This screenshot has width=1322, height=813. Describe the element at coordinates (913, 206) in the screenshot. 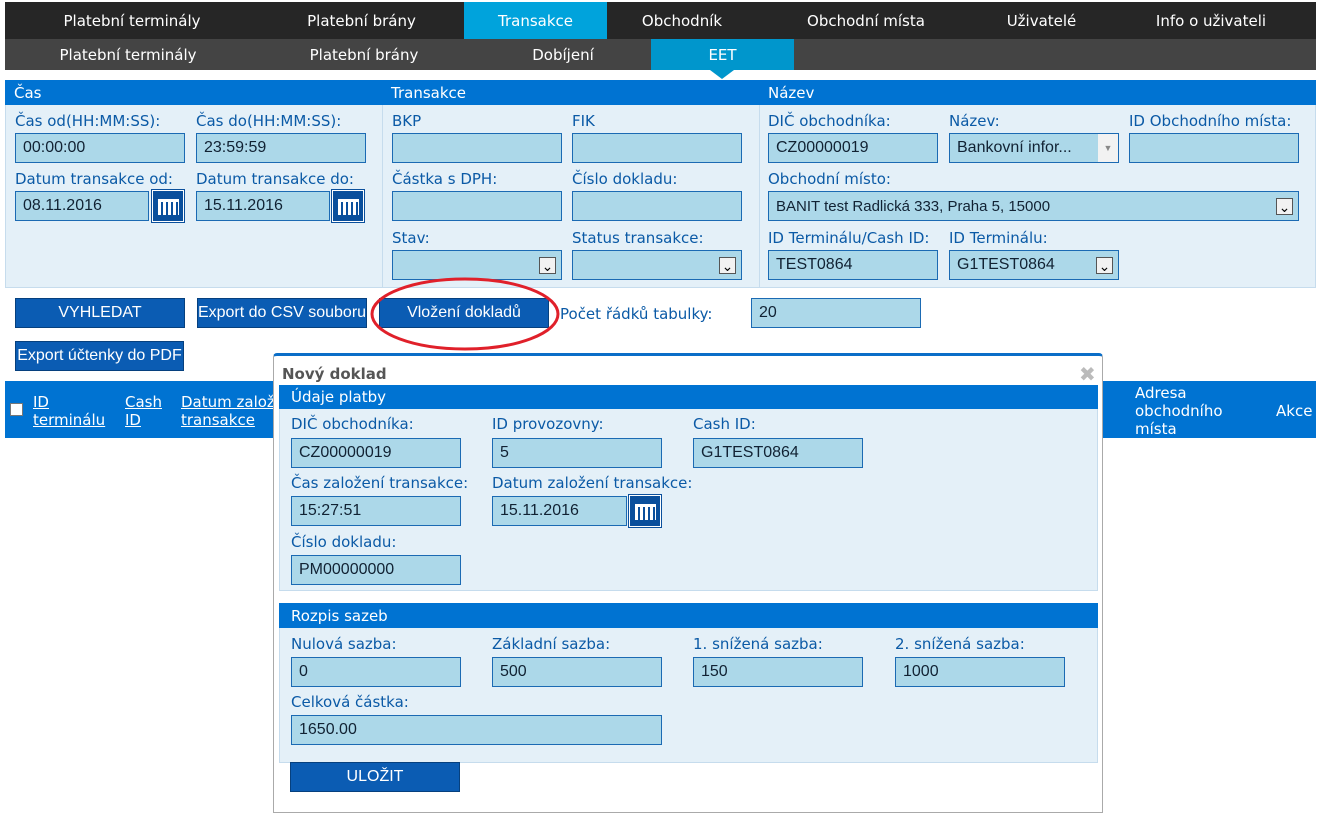

I see `obchodni-misto-value: BANIT test Radlická 333, Praha 5, 15000` at that location.